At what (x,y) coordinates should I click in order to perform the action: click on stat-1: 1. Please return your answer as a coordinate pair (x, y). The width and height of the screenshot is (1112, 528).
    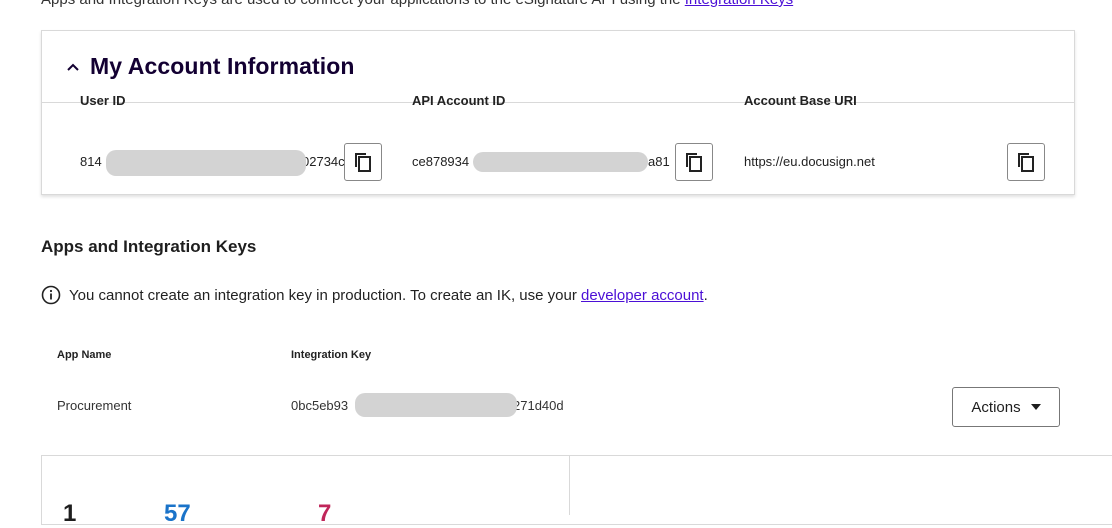
    Looking at the image, I should click on (70, 513).